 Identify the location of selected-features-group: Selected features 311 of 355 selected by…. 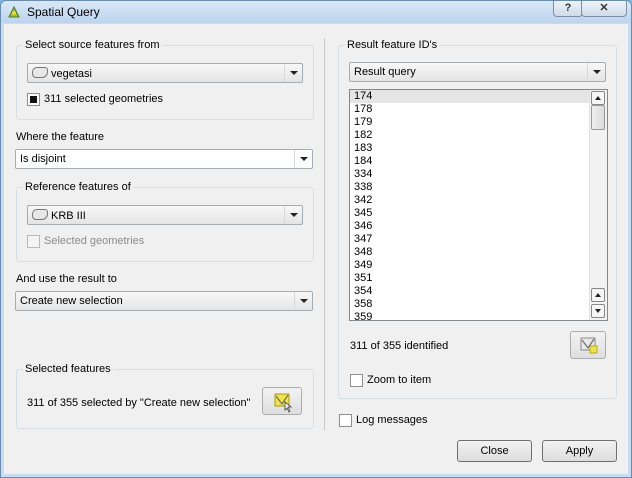
(165, 396).